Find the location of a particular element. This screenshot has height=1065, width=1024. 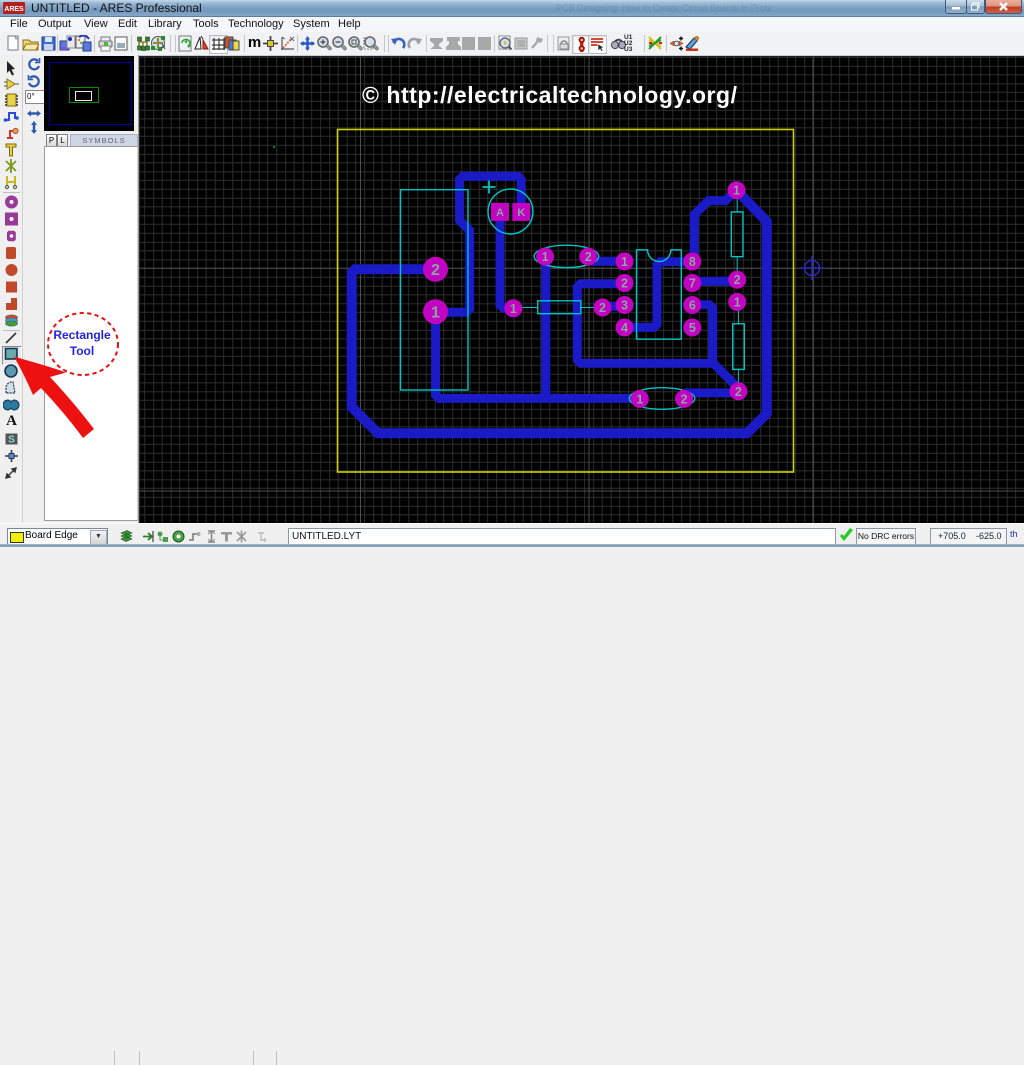

svg-text: A is located at coordinates (500, 213).